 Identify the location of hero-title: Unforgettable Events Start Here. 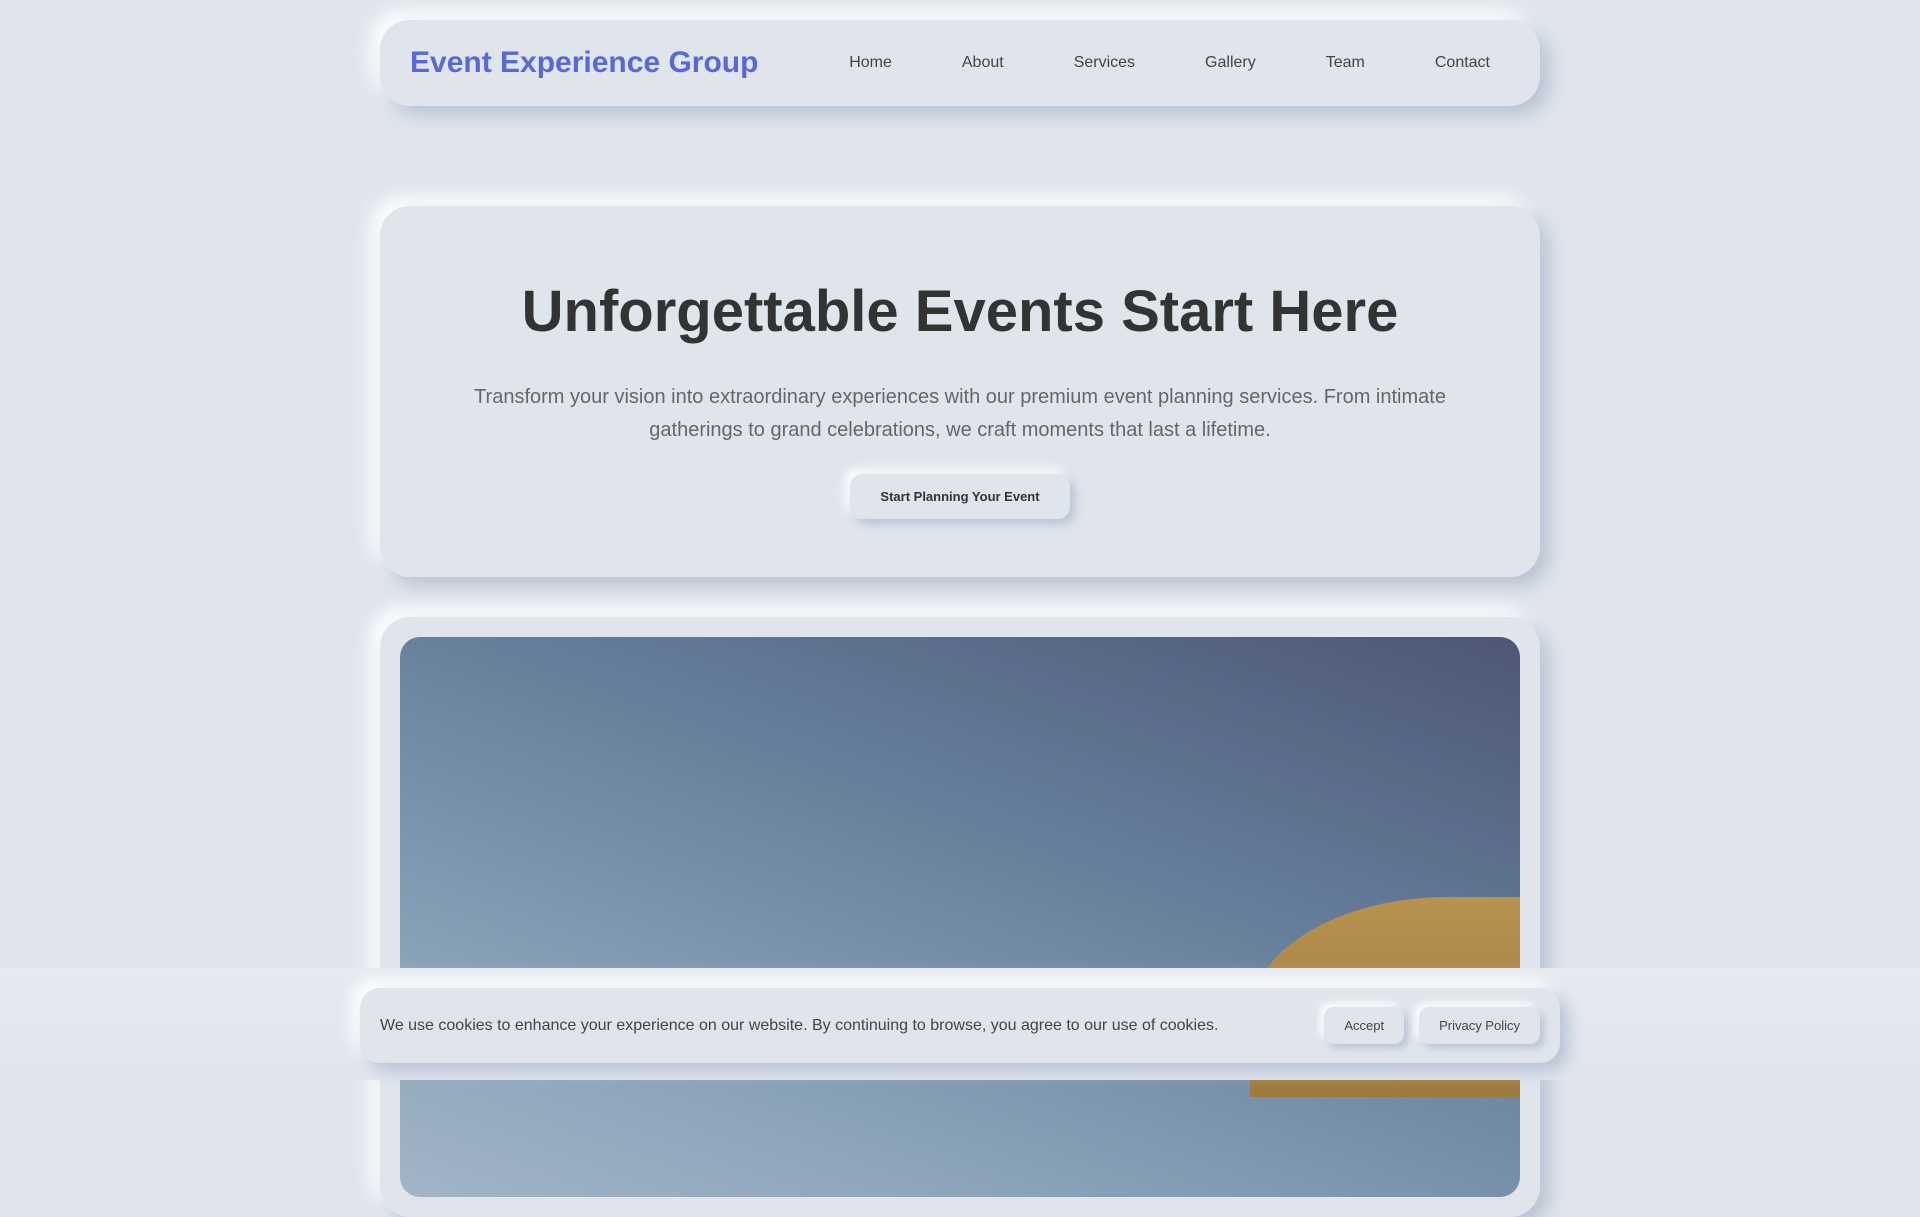
(960, 311).